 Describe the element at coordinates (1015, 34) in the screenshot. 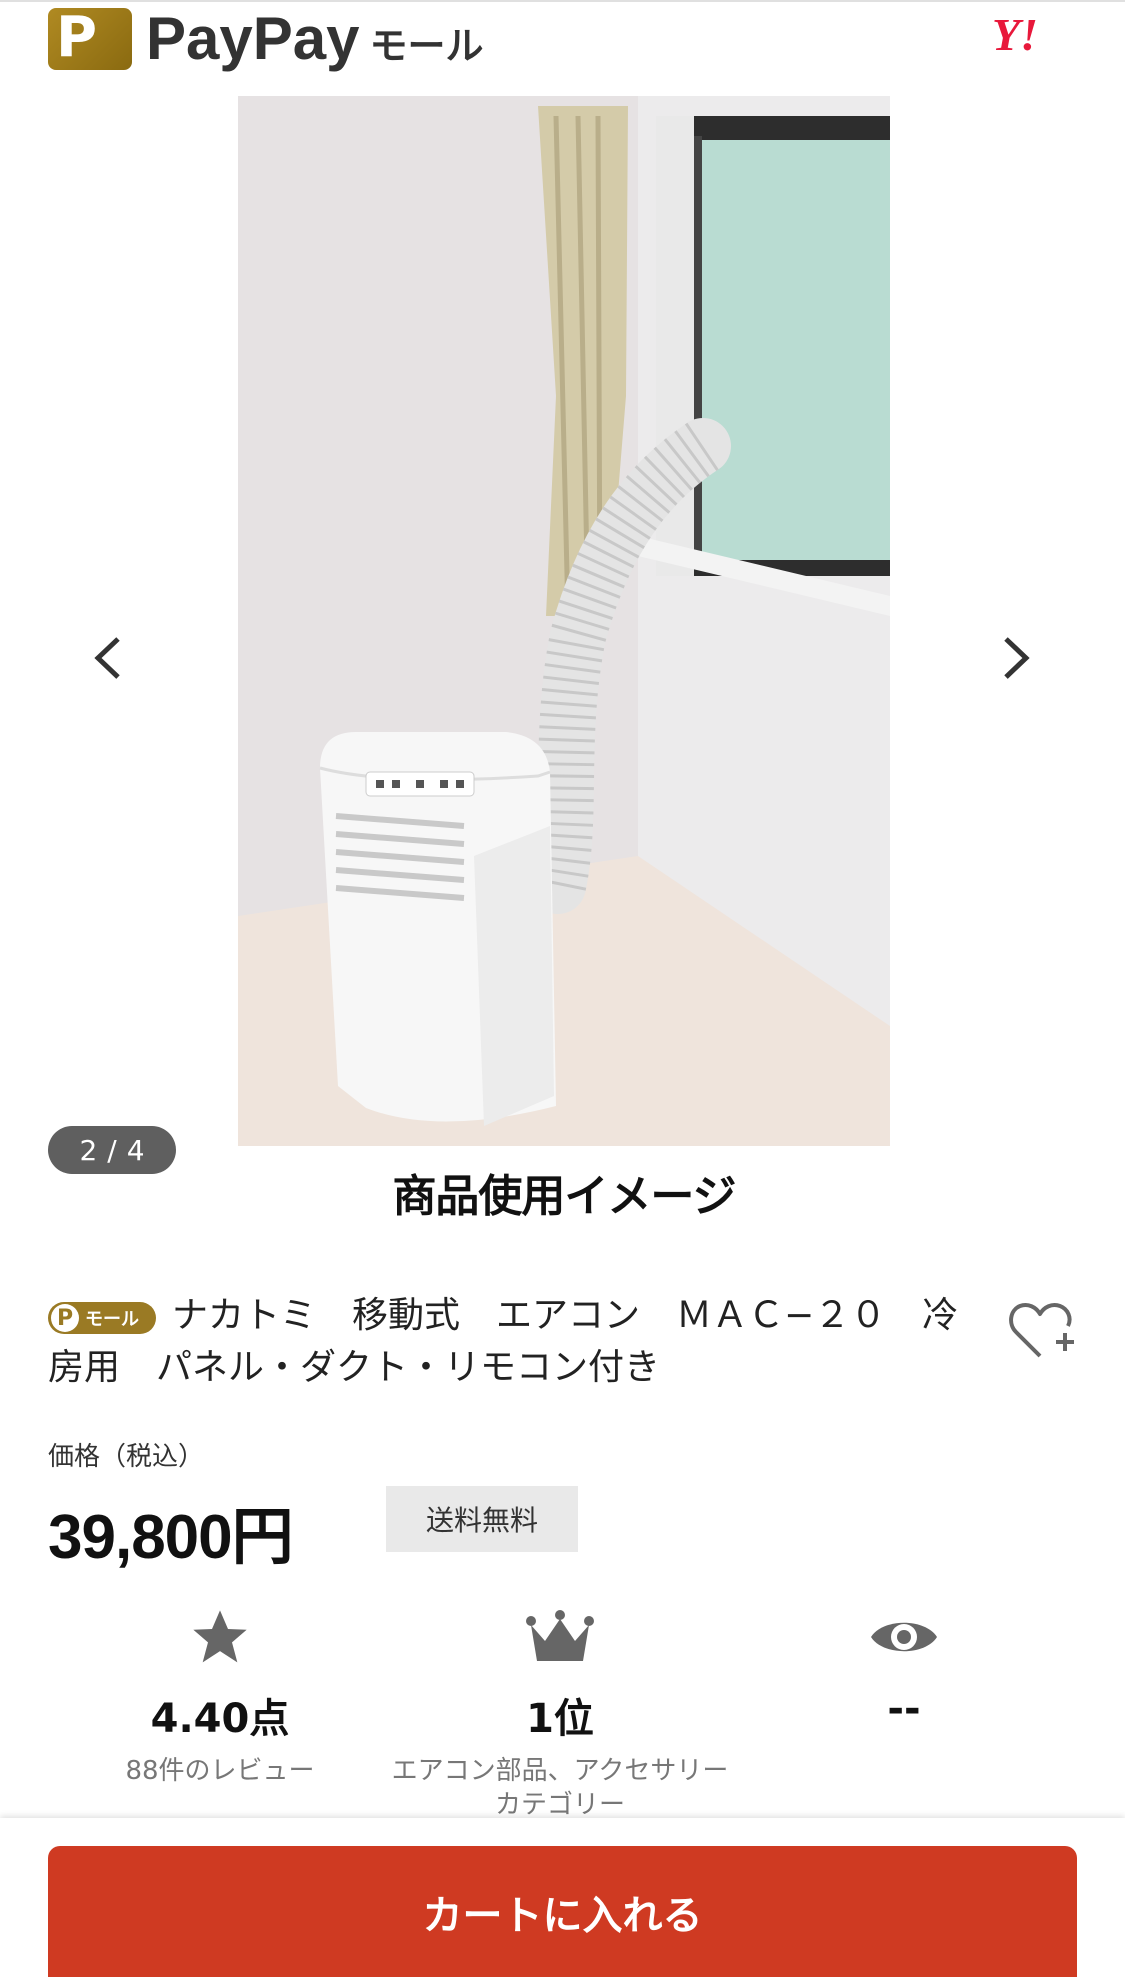

I see `yahoo-logo: Y!` at that location.